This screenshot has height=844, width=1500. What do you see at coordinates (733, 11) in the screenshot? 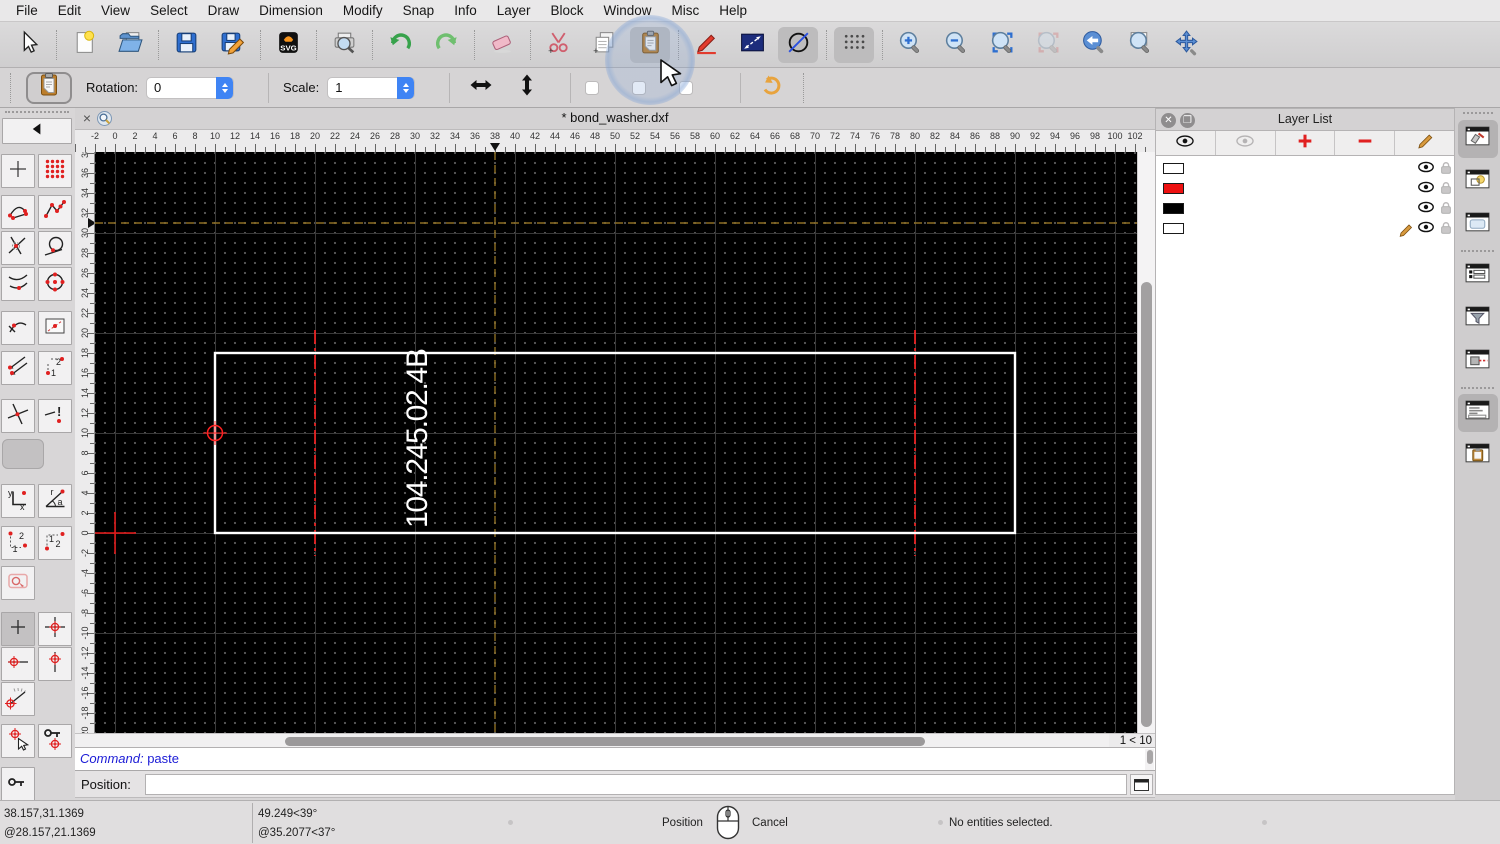
I see `menu-help: Help` at bounding box center [733, 11].